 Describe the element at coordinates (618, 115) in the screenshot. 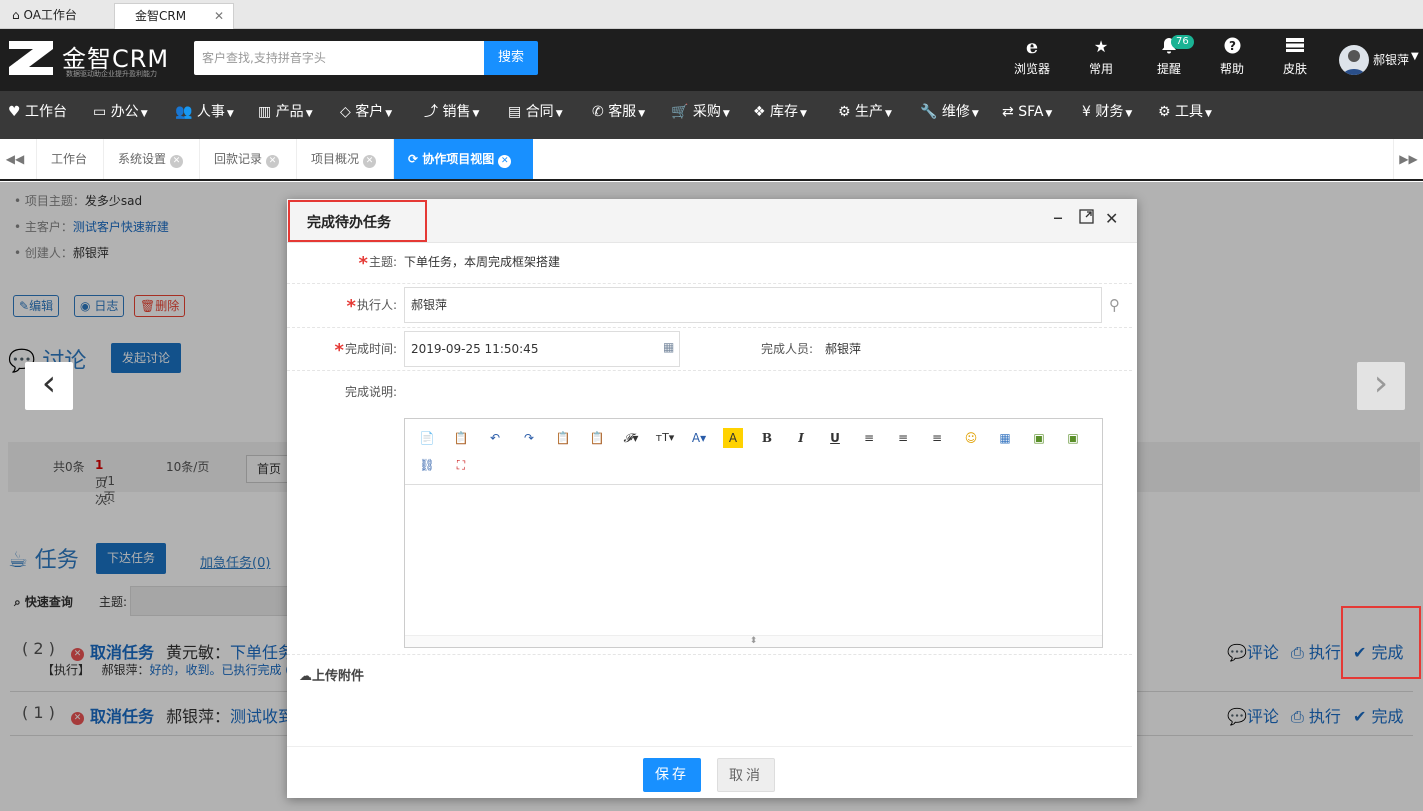

I see `nav-item-service: ✆ 客服 ▼` at that location.